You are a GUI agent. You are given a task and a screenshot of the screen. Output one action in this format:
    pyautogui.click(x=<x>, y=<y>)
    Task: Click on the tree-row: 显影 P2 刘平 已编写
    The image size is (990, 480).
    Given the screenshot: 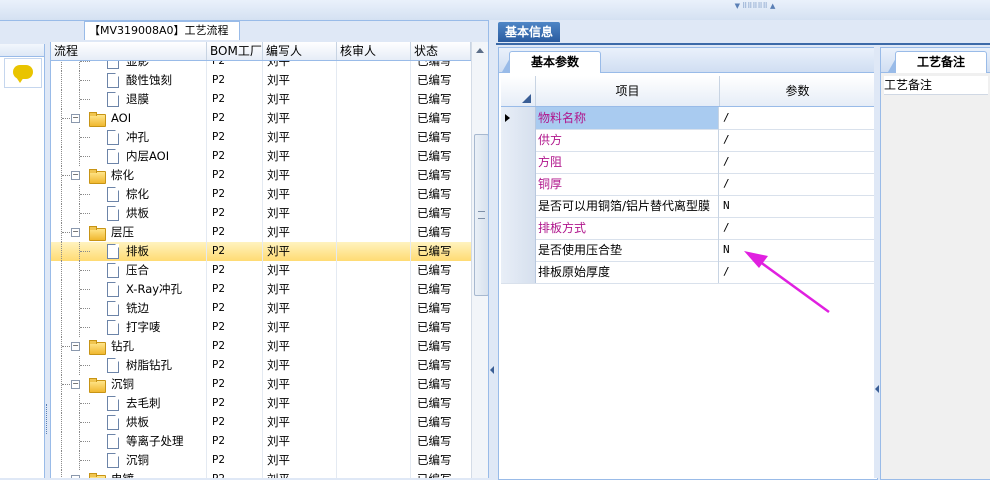 What is the action you would take?
    pyautogui.click(x=261, y=66)
    